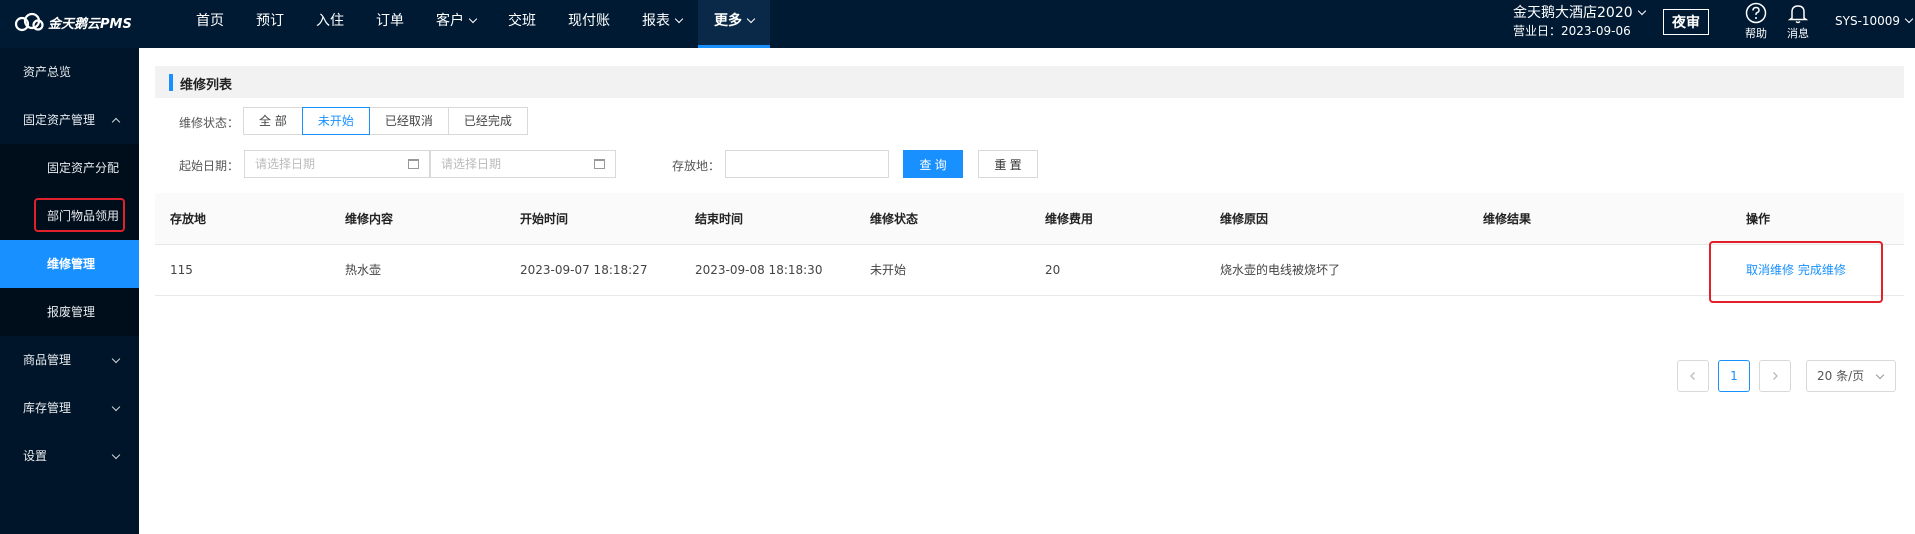  I want to click on column-header: 维修结果, so click(1507, 219).